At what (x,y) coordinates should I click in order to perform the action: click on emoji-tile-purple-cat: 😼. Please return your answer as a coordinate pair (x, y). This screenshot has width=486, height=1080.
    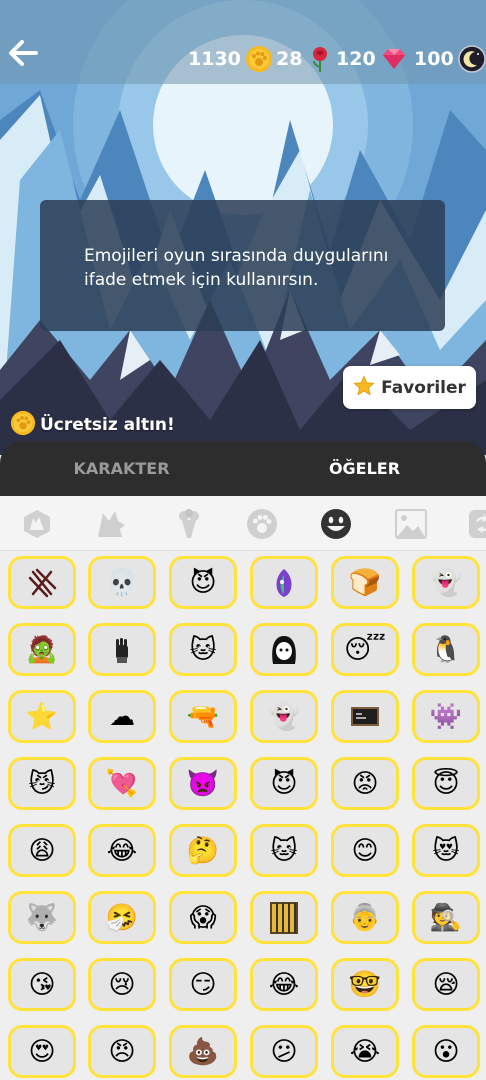
    Looking at the image, I should click on (42, 783).